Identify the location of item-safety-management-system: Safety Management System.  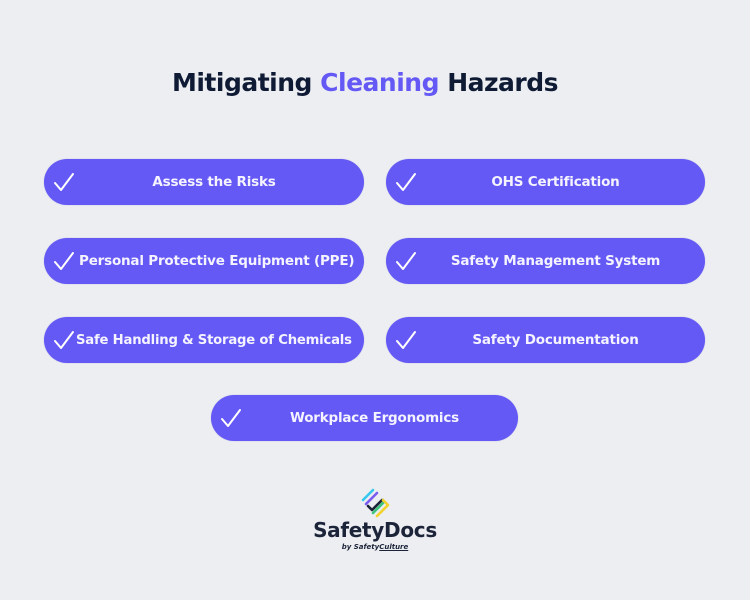
(545, 261).